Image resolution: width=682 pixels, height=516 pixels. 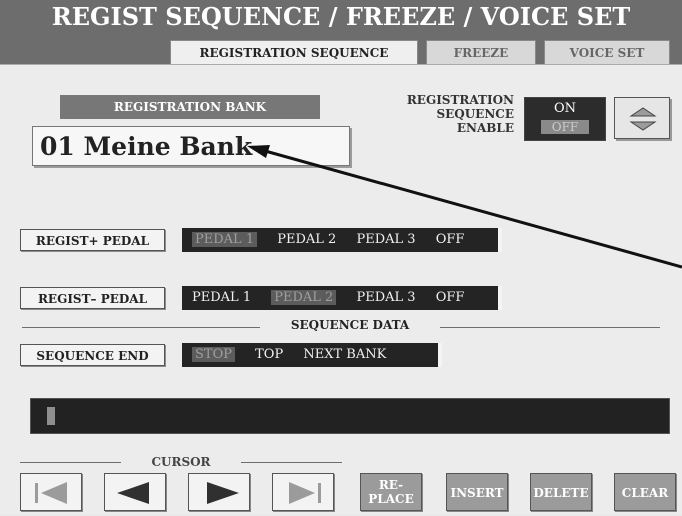 I want to click on delete-button: DELETE, so click(x=561, y=492).